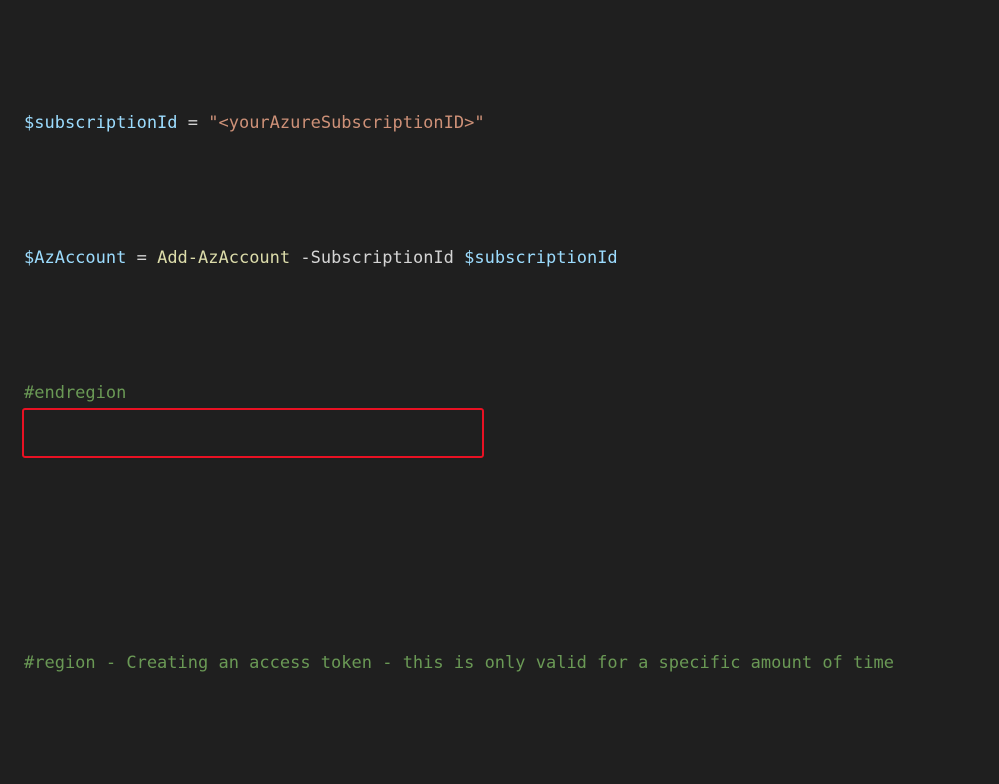  Describe the element at coordinates (224, 258) in the screenshot. I see `token-cmdlet: Add-AzAccount` at that location.